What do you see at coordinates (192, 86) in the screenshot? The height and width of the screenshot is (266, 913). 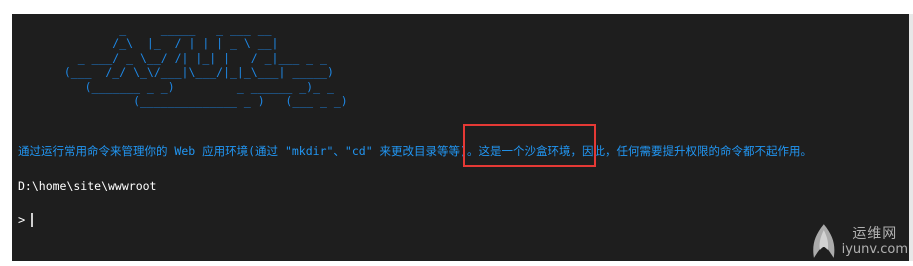 I see `ascii-line: (_______ _ _) _ ______ _)_ _` at bounding box center [192, 86].